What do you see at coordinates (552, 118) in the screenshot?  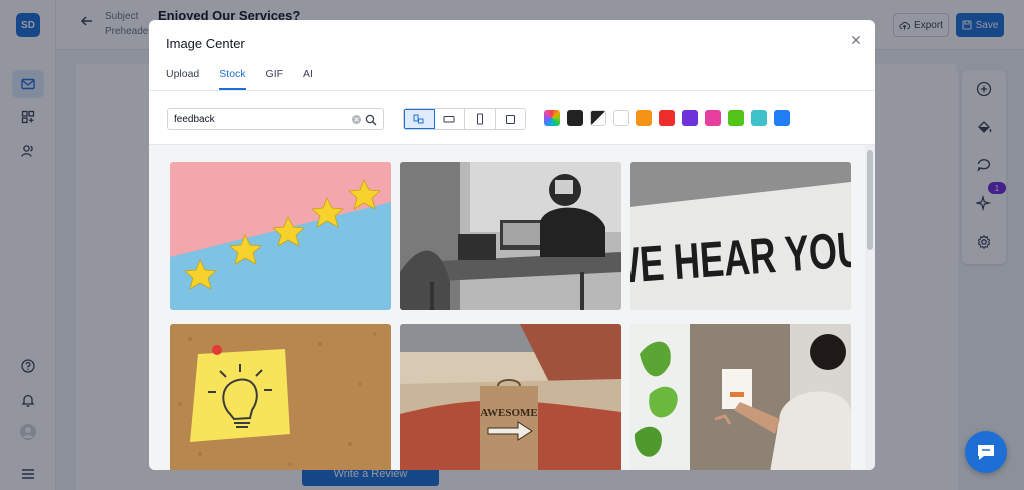 I see `color-multicolor-swatch` at bounding box center [552, 118].